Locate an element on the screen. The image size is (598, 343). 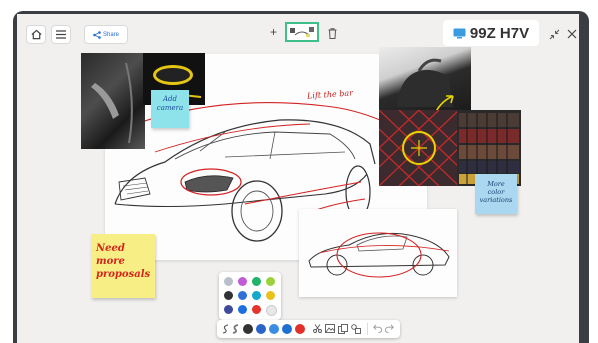
home-icon is located at coordinates (36, 34).